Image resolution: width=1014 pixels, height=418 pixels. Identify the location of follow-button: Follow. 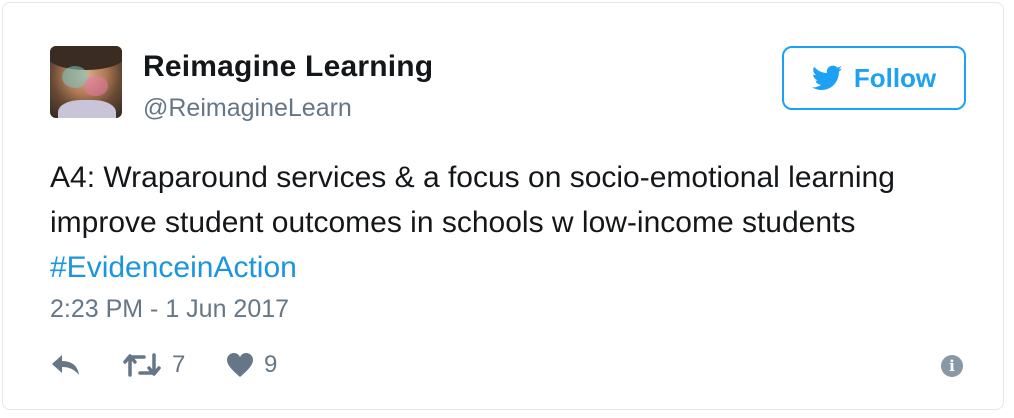
(874, 78).